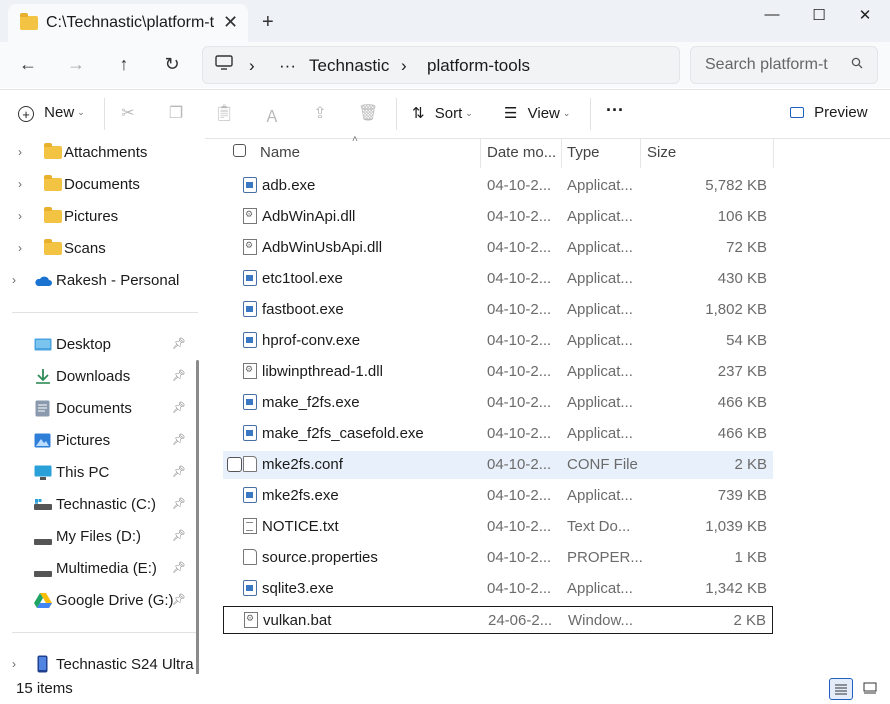  What do you see at coordinates (97, 217) in the screenshot?
I see `sidebar-item-pictures: › Pictures` at bounding box center [97, 217].